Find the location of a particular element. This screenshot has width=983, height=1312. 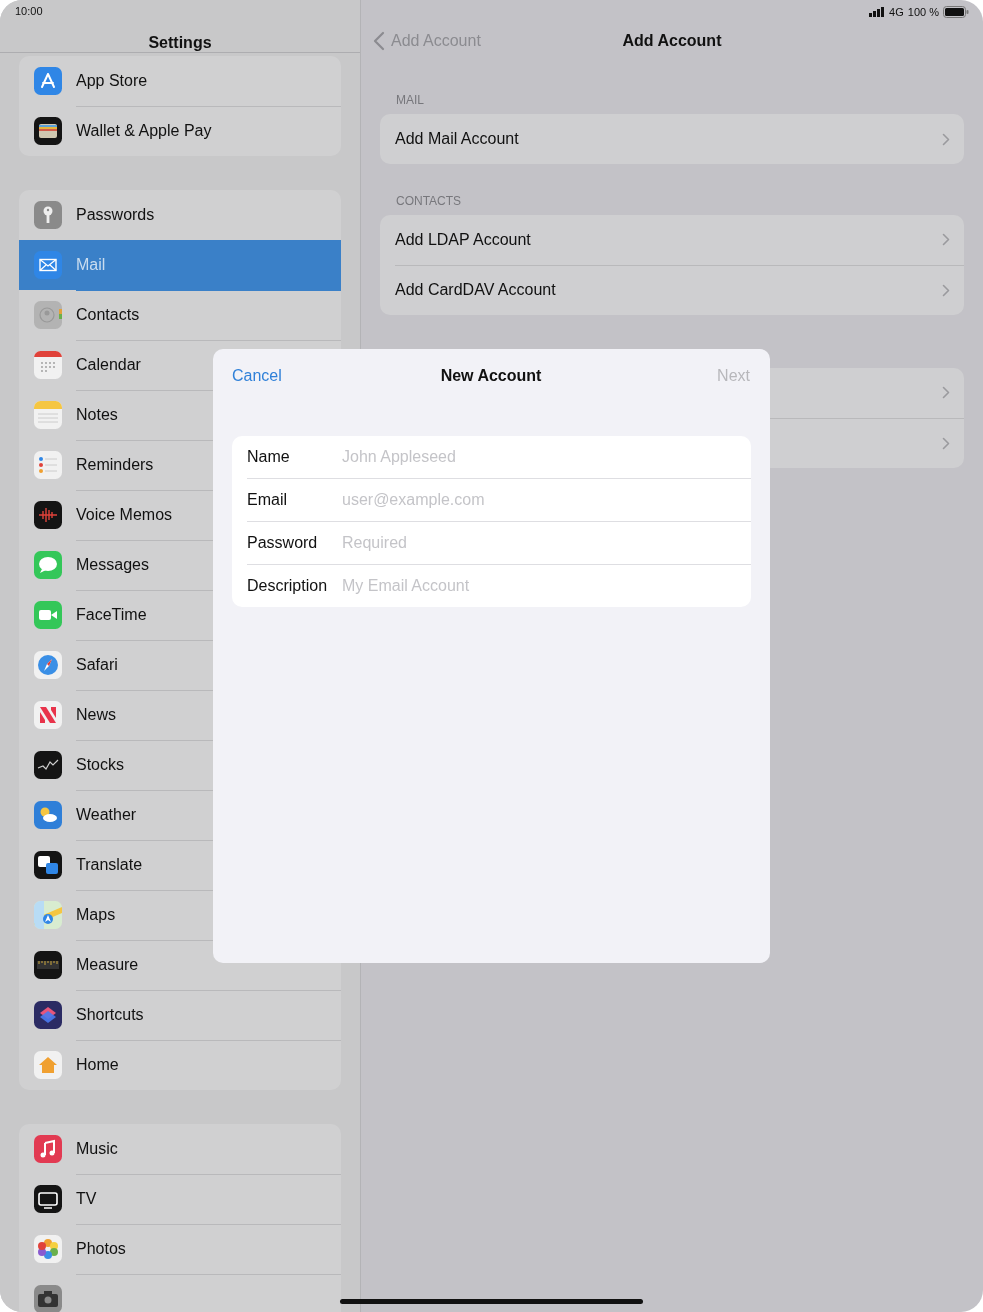

field-label: Description is located at coordinates (288, 586).